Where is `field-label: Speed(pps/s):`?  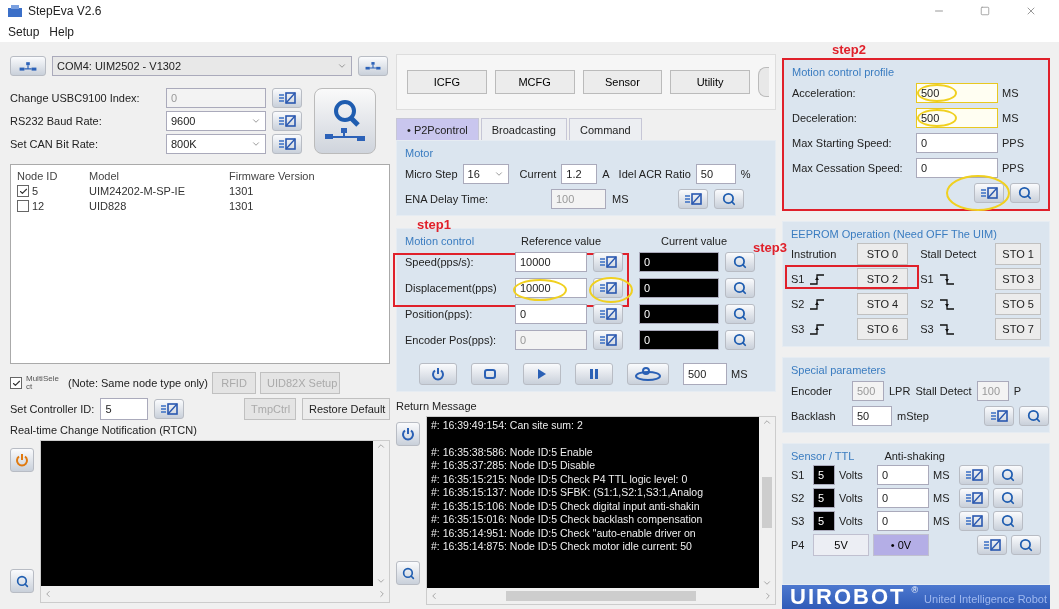
field-label: Speed(pps/s): is located at coordinates (440, 262).